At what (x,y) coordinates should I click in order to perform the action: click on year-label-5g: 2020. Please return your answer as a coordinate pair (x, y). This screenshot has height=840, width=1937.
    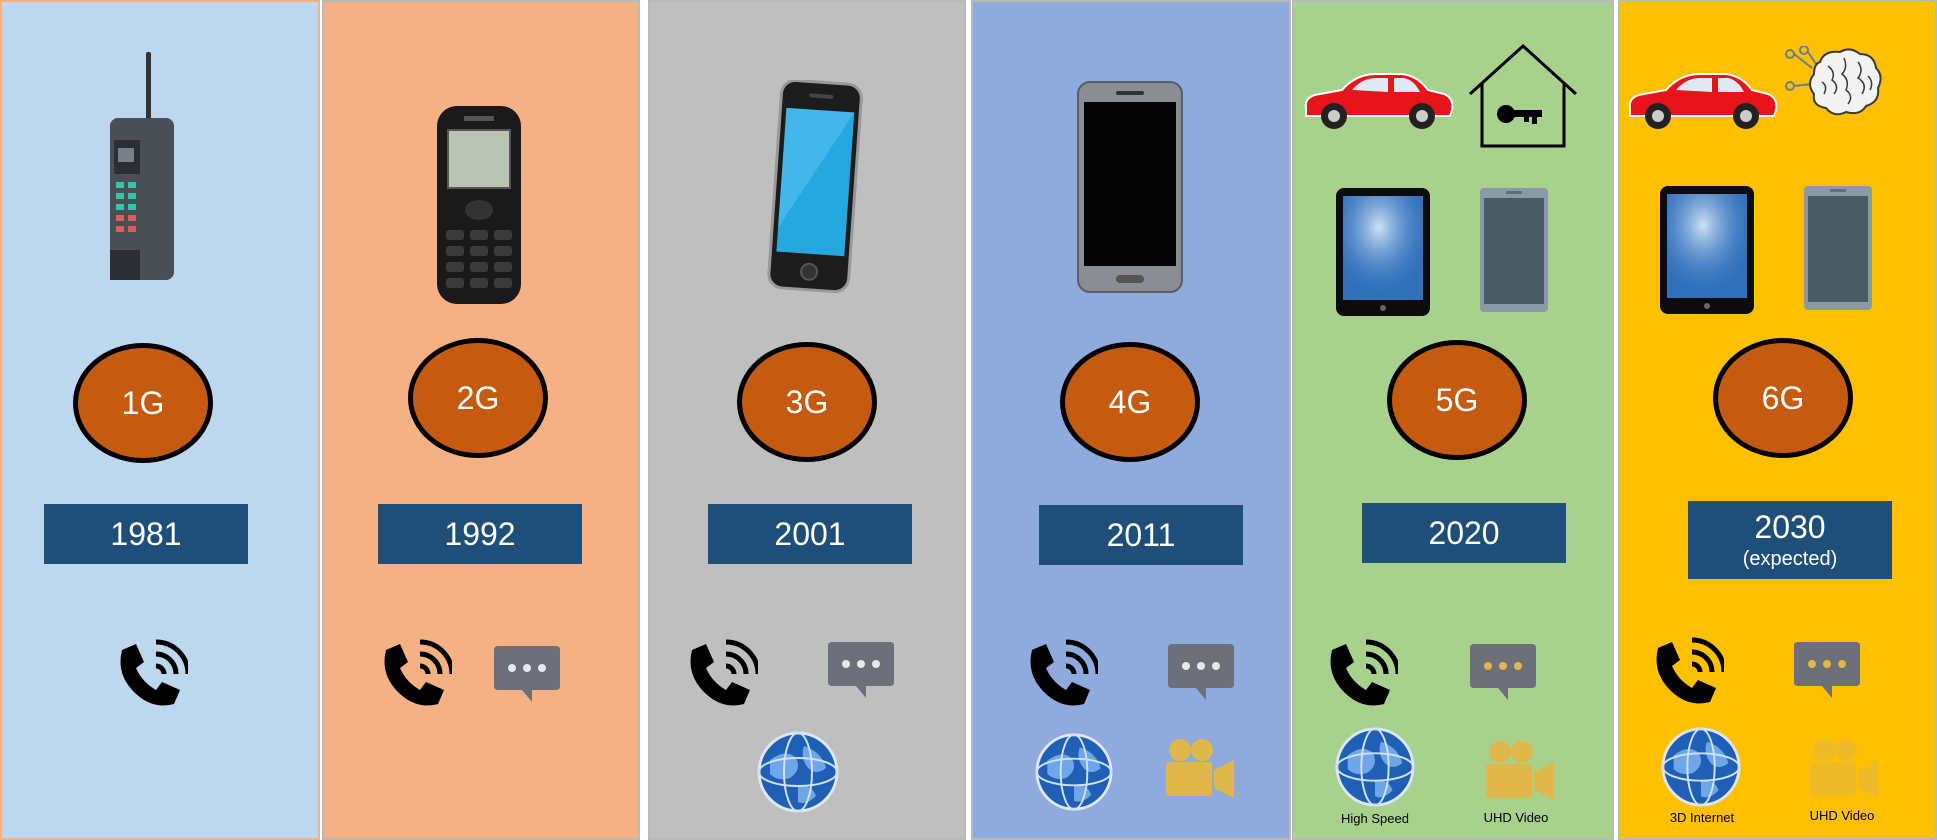
    Looking at the image, I should click on (1464, 532).